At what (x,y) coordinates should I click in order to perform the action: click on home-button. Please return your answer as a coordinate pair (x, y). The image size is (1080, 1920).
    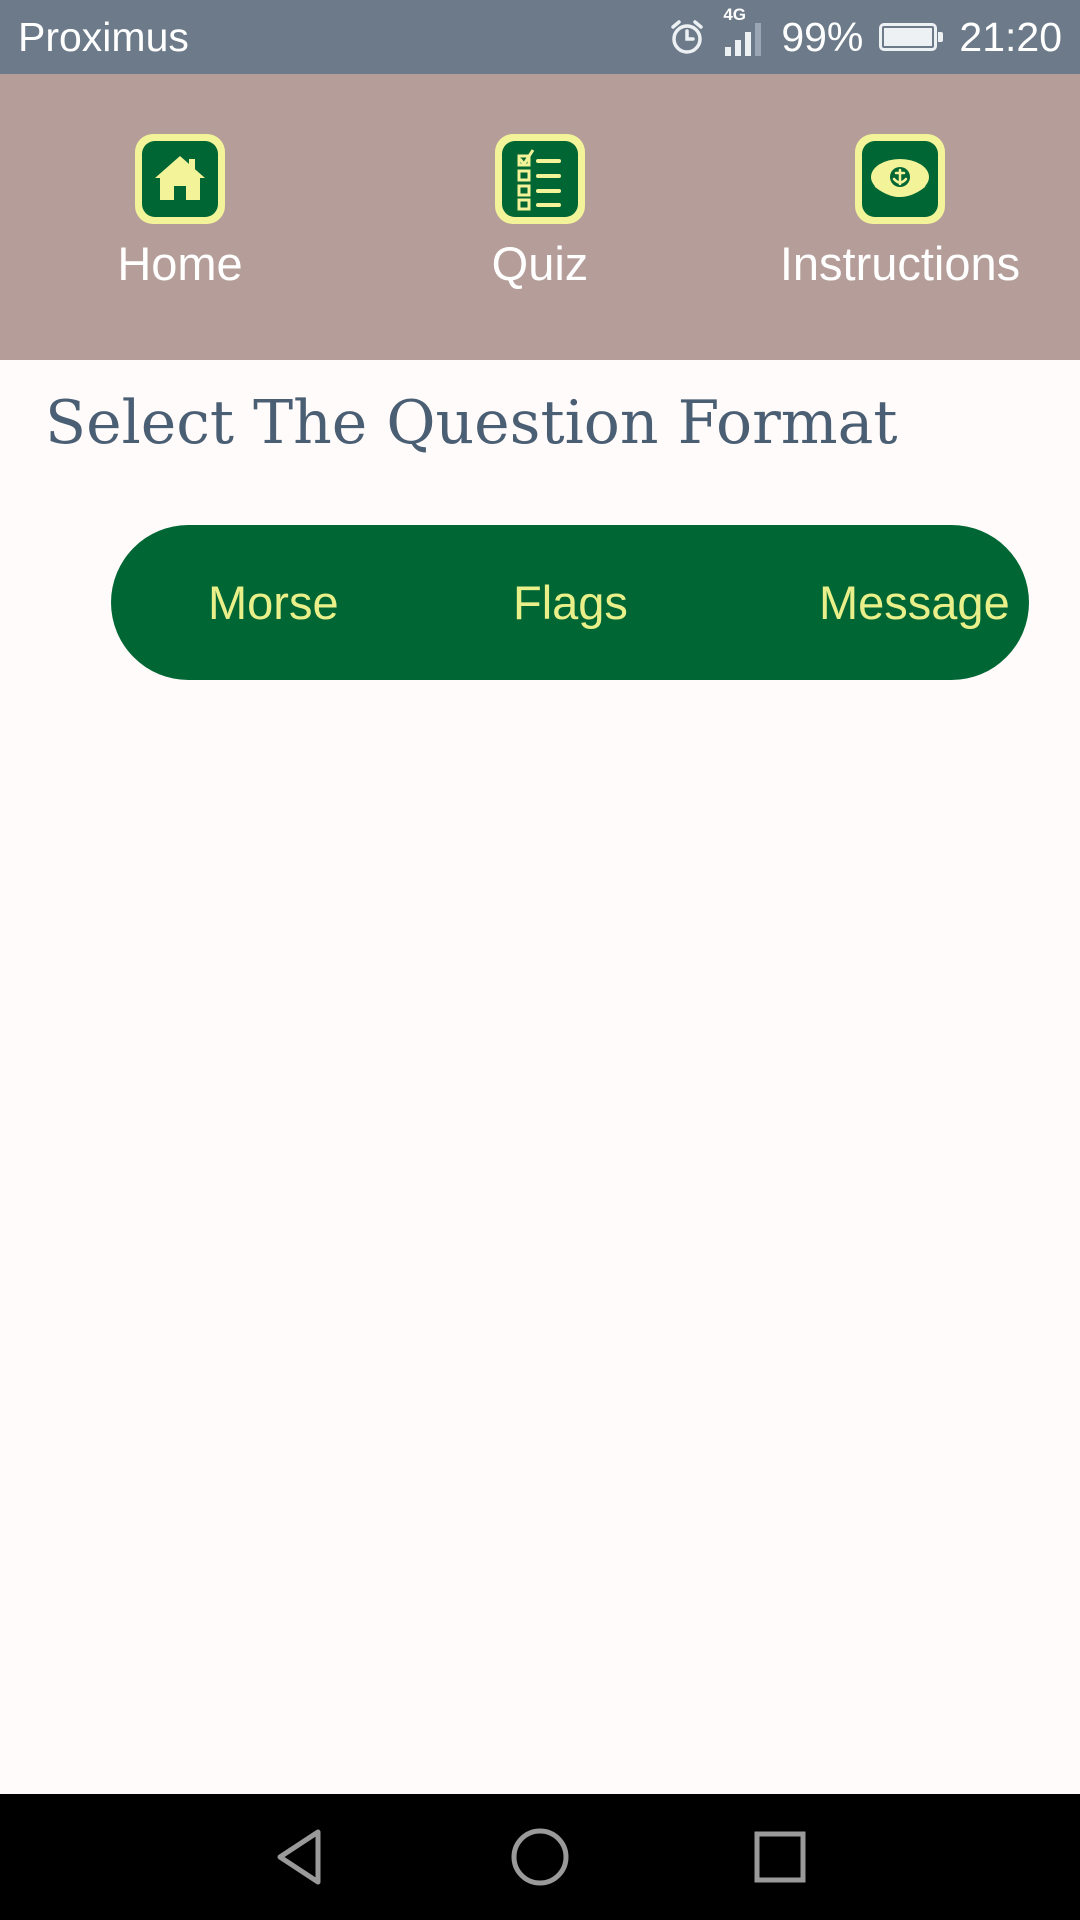
    Looking at the image, I should click on (540, 1857).